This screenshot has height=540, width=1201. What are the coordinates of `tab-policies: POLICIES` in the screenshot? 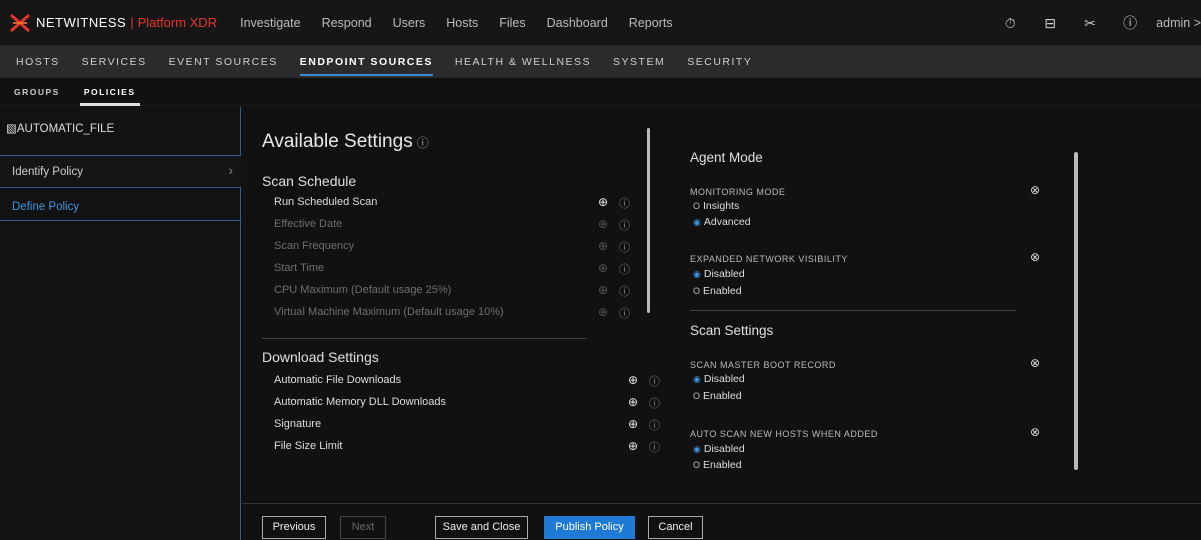 It's located at (109, 92).